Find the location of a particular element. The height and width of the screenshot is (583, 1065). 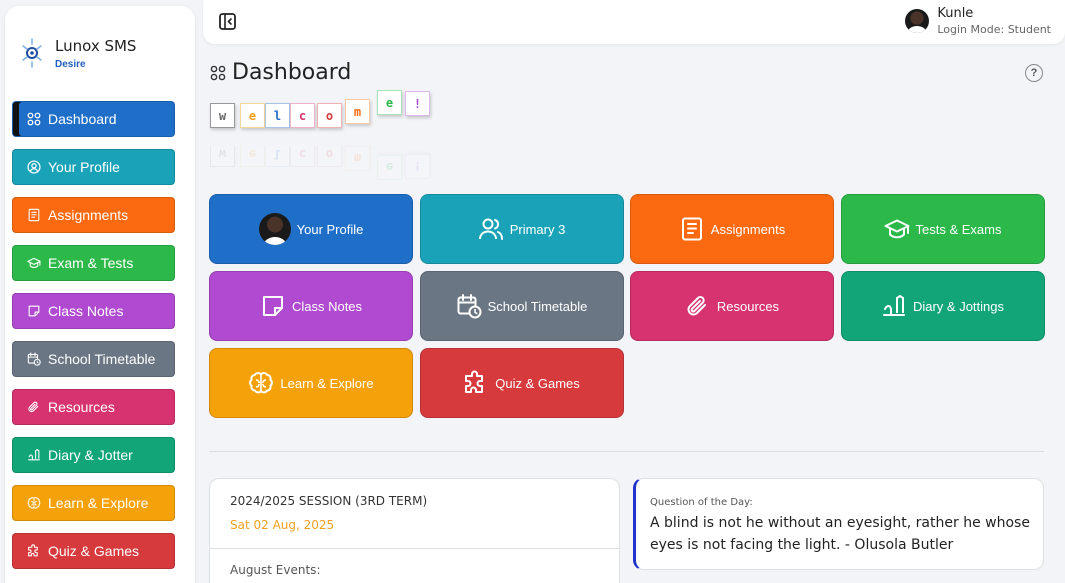

tile-resources: Resources is located at coordinates (732, 306).